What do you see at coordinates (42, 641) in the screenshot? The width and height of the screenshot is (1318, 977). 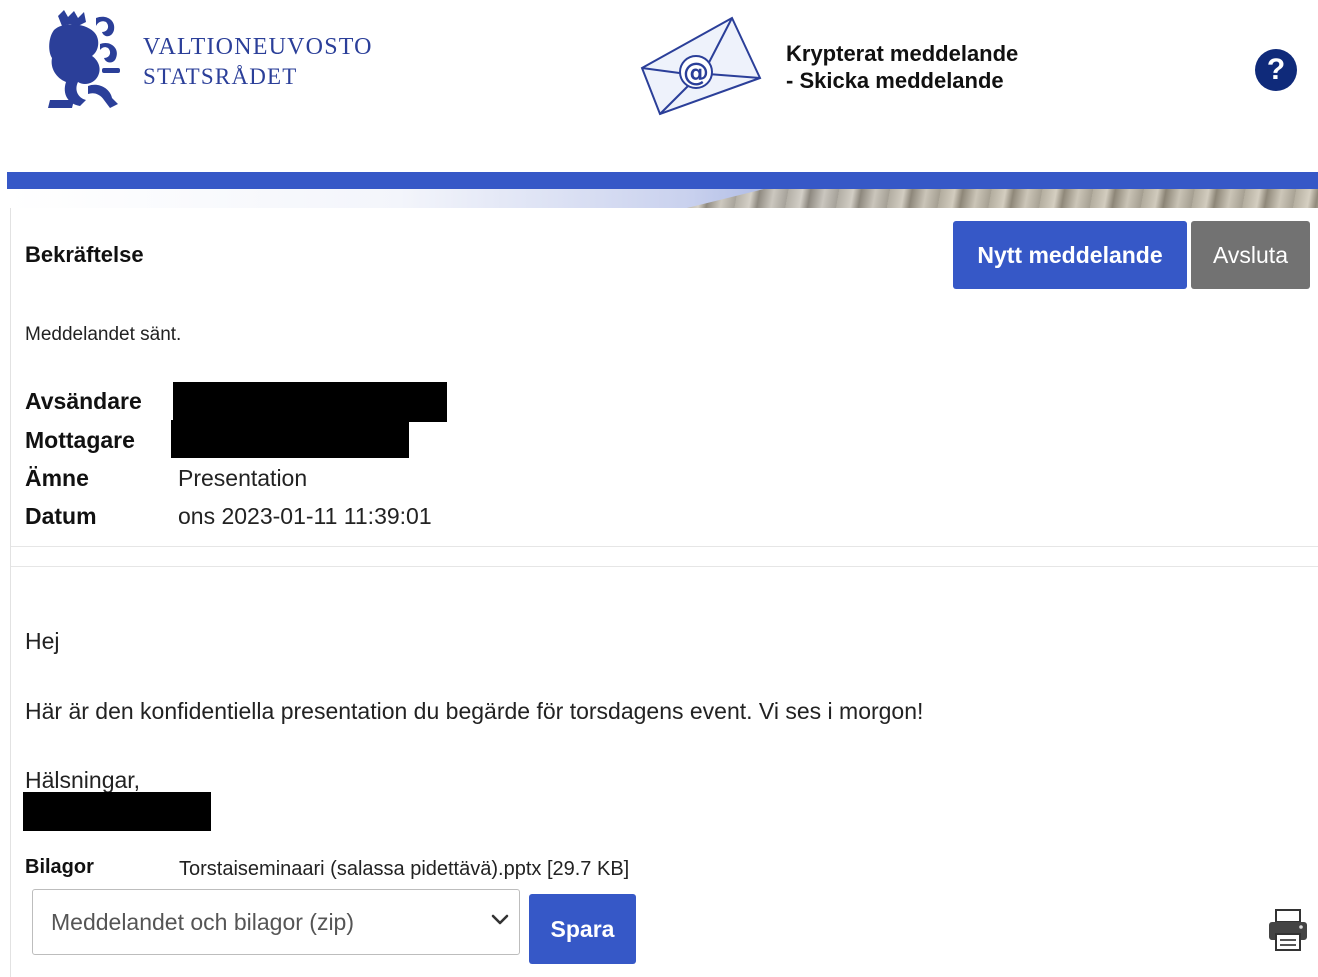 I see `message-greeting: Hej` at bounding box center [42, 641].